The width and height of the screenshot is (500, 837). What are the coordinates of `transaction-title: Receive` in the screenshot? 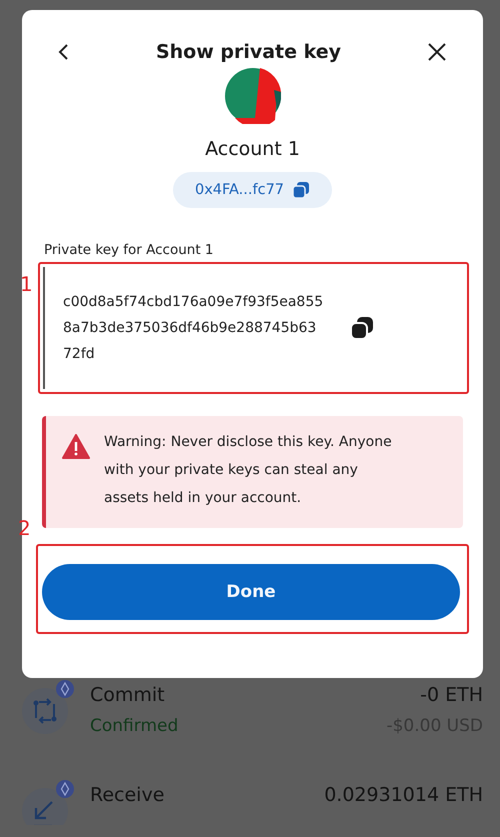 It's located at (128, 795).